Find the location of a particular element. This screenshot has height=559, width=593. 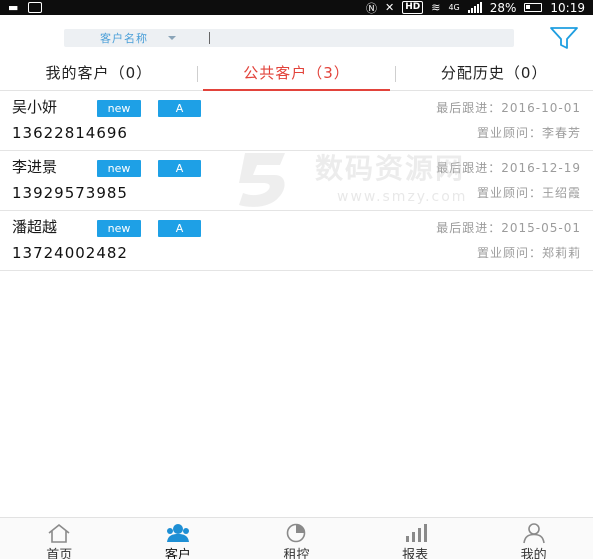

tab-public-customers: 公共客户（3） is located at coordinates (297, 74).